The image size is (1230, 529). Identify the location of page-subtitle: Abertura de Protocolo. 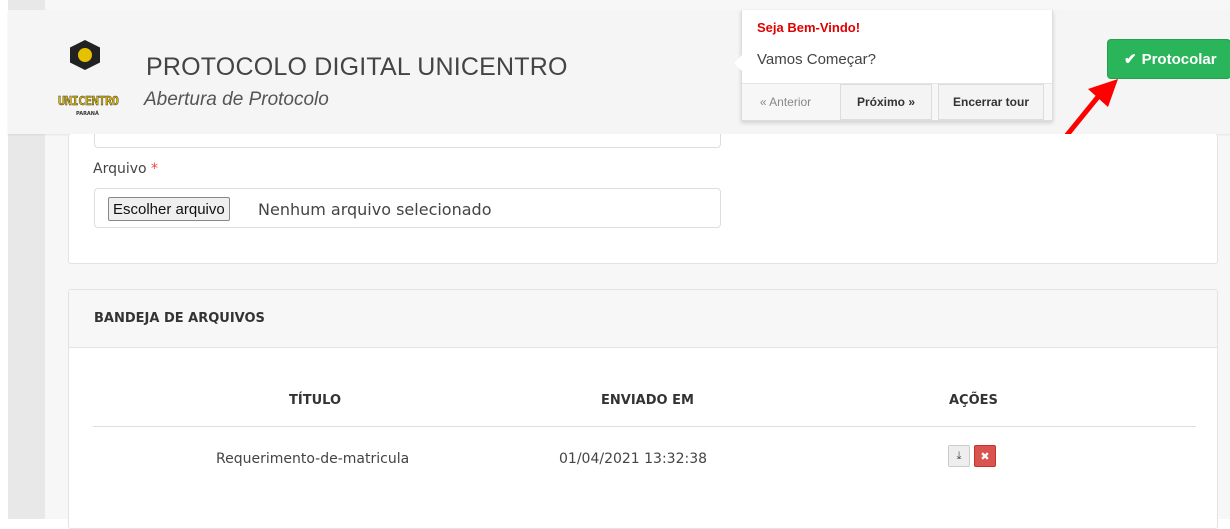
(236, 99).